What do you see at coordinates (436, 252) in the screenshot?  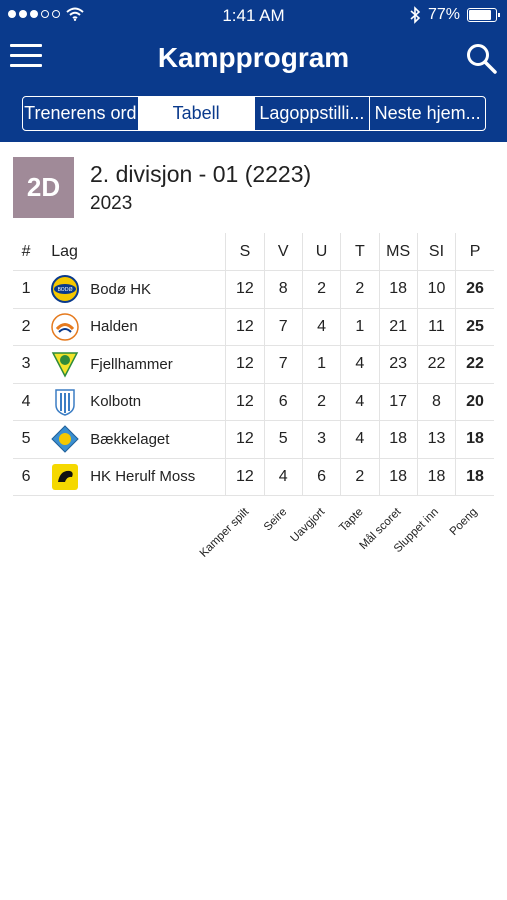 I see `header-goals-against: SI` at bounding box center [436, 252].